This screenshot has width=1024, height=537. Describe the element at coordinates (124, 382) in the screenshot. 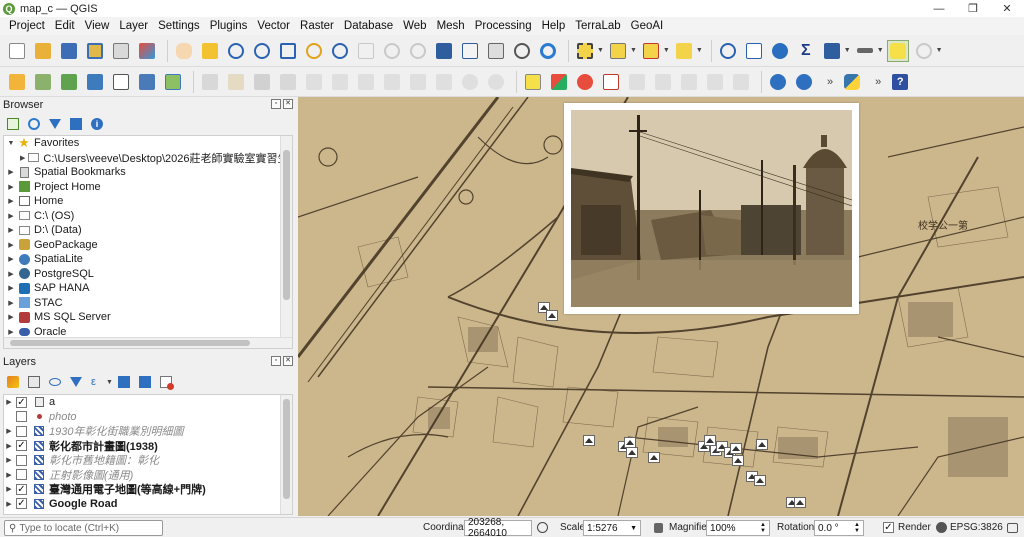

I see `expand-all-icon` at that location.